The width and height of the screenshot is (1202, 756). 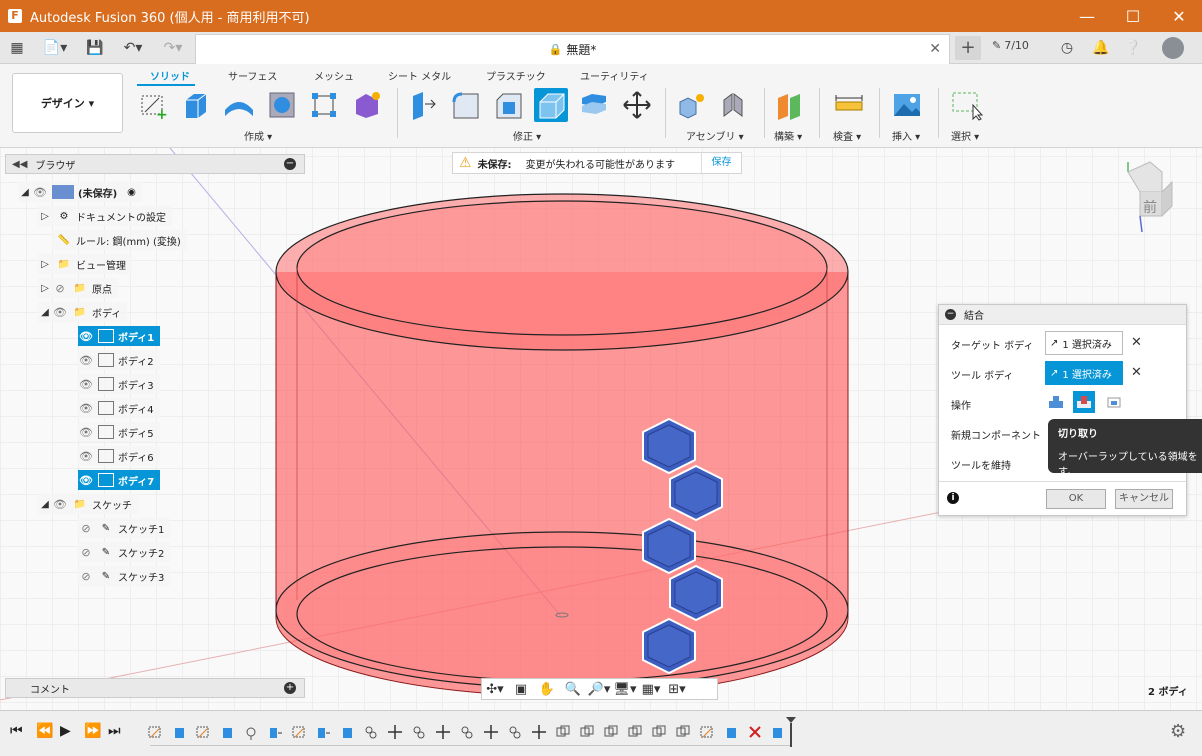 I want to click on tree-item-units: 📏 ルール: 鋼(mm) (変換), so click(x=119, y=240).